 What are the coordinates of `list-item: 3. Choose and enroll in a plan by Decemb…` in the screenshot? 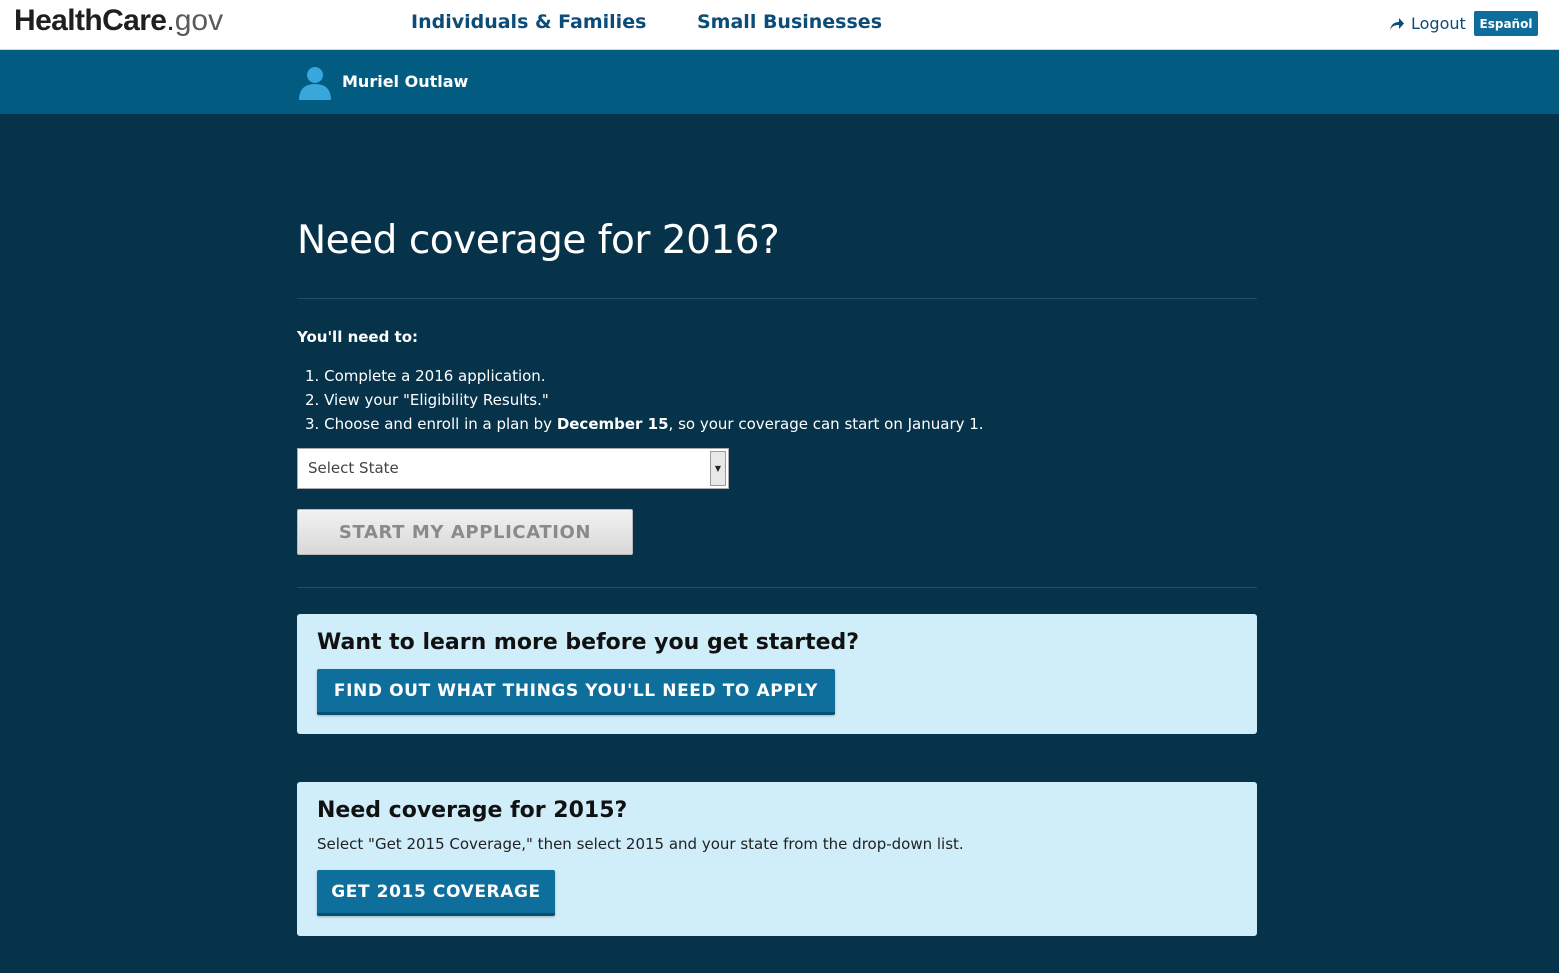 It's located at (644, 424).